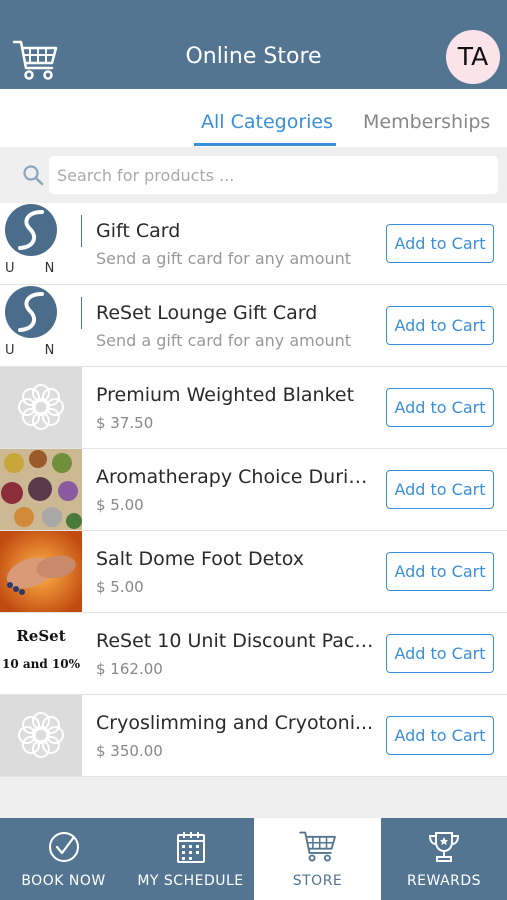 The height and width of the screenshot is (900, 507). Describe the element at coordinates (33, 175) in the screenshot. I see `search-icon` at that location.